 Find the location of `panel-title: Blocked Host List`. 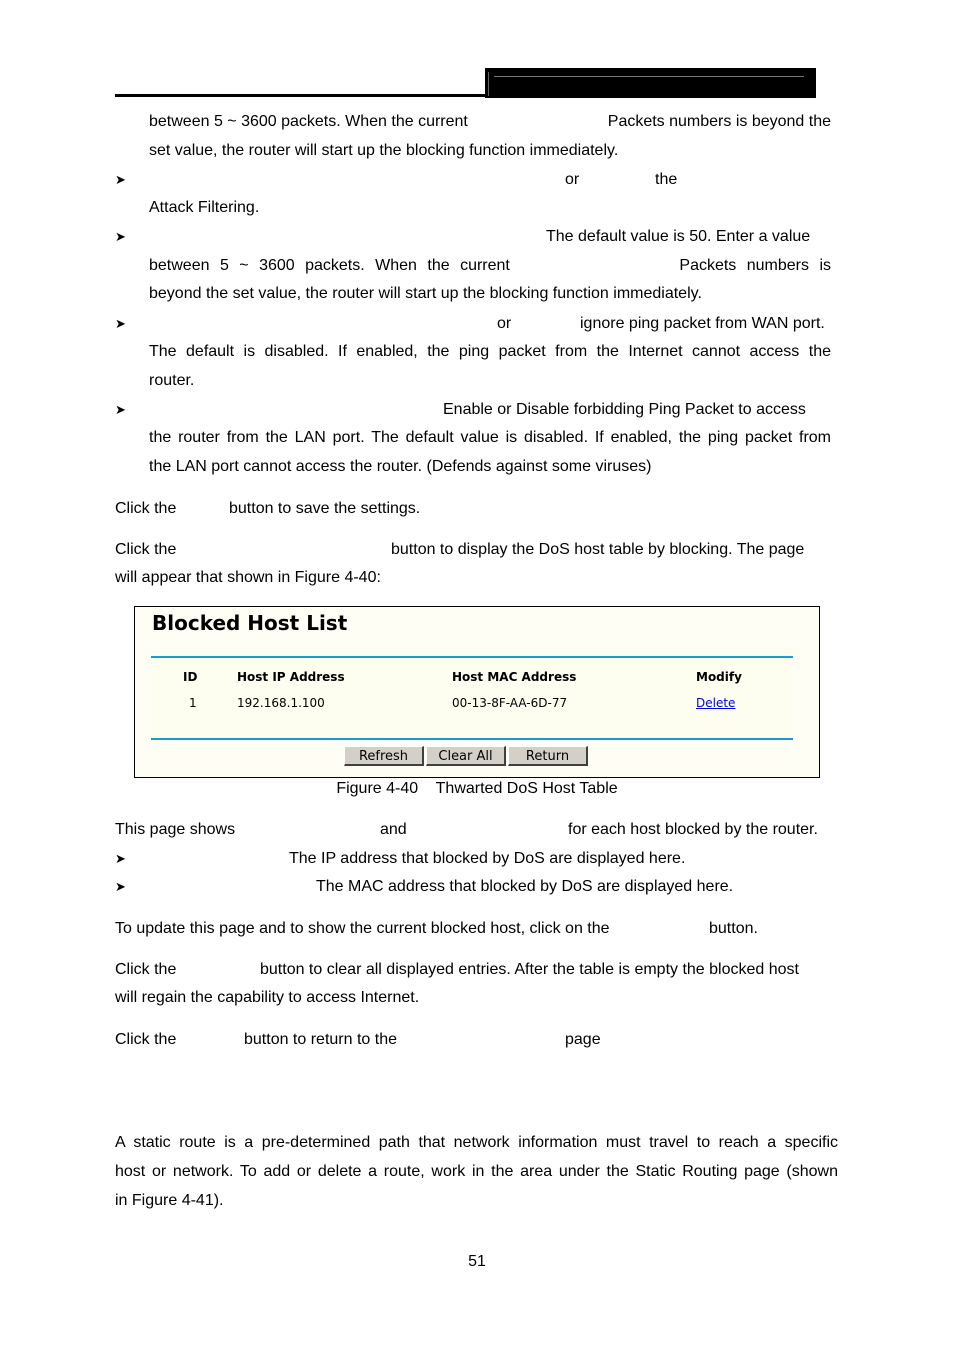

panel-title: Blocked Host List is located at coordinates (250, 623).